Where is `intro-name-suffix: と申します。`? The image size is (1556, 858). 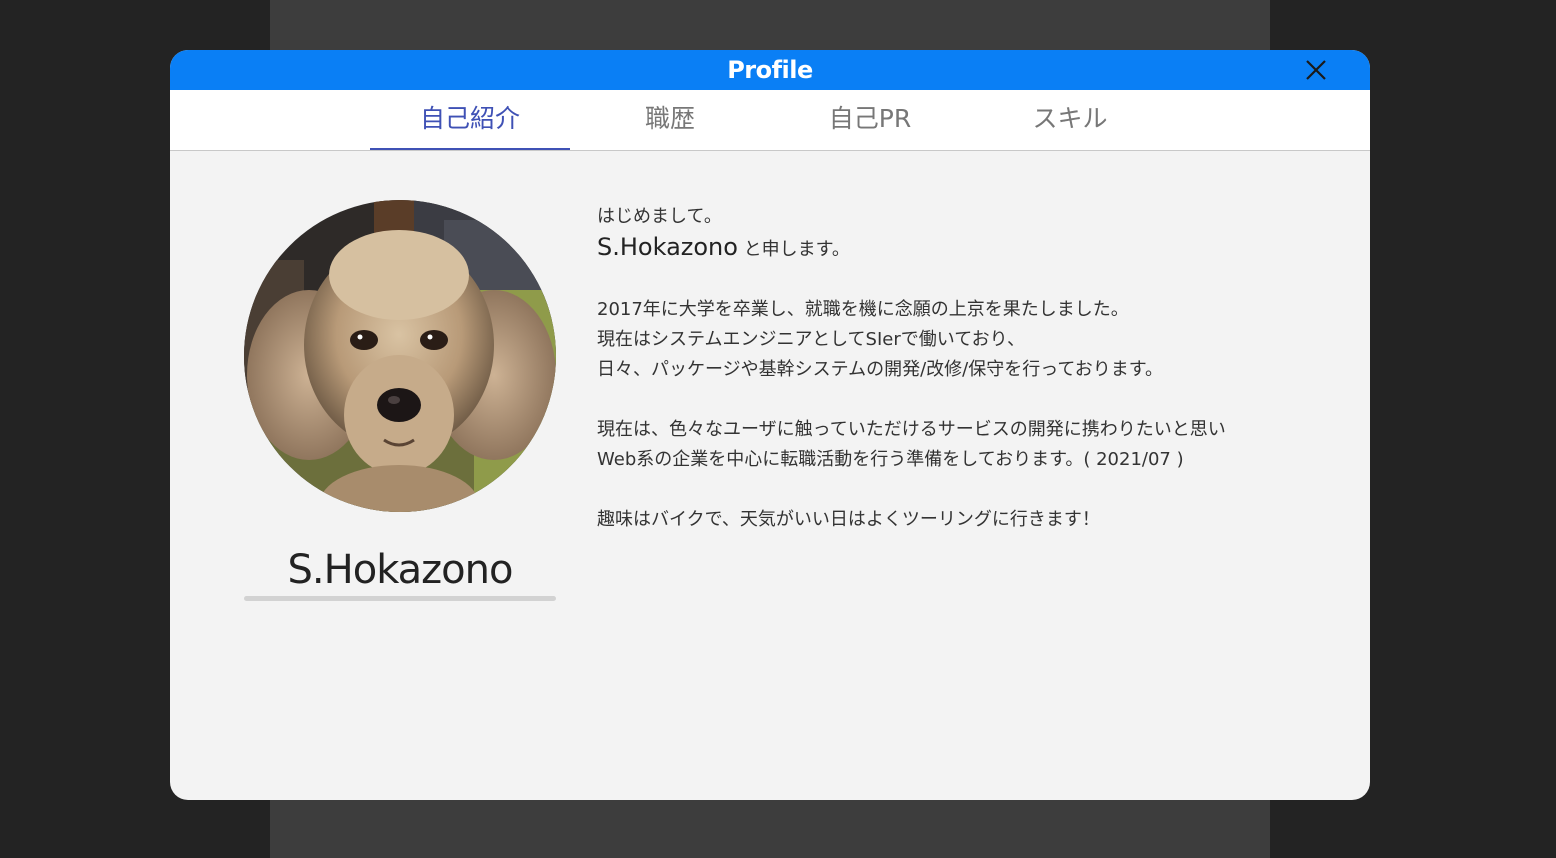 intro-name-suffix: と申します。 is located at coordinates (793, 249).